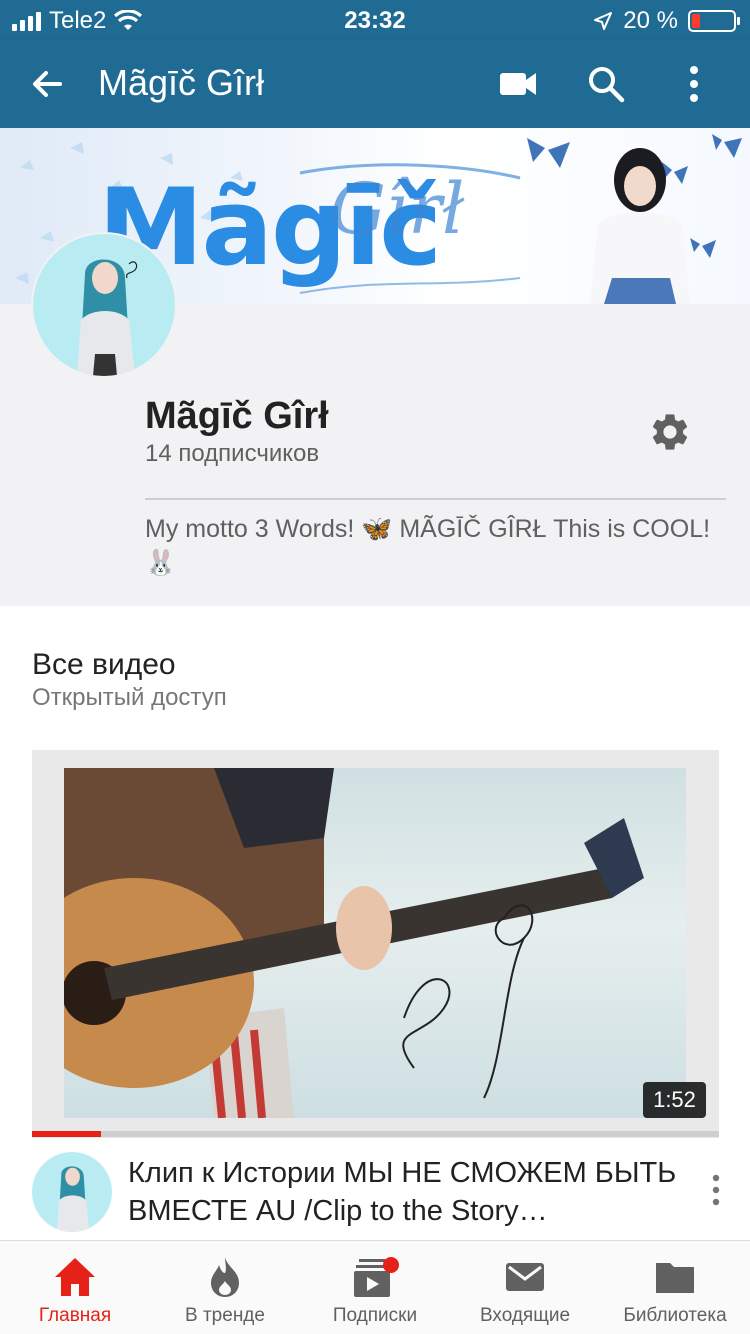  What do you see at coordinates (650, 20) in the screenshot?
I see `battery-percent: 20 %` at bounding box center [650, 20].